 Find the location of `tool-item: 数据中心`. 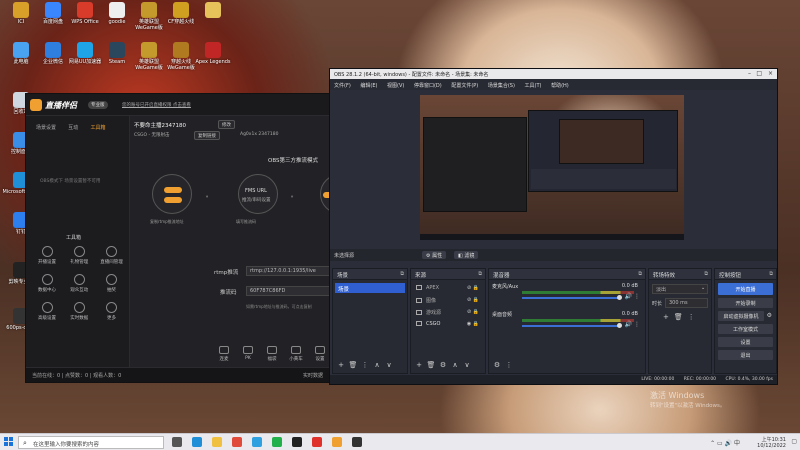

tool-item: 数据中心 is located at coordinates (47, 283).